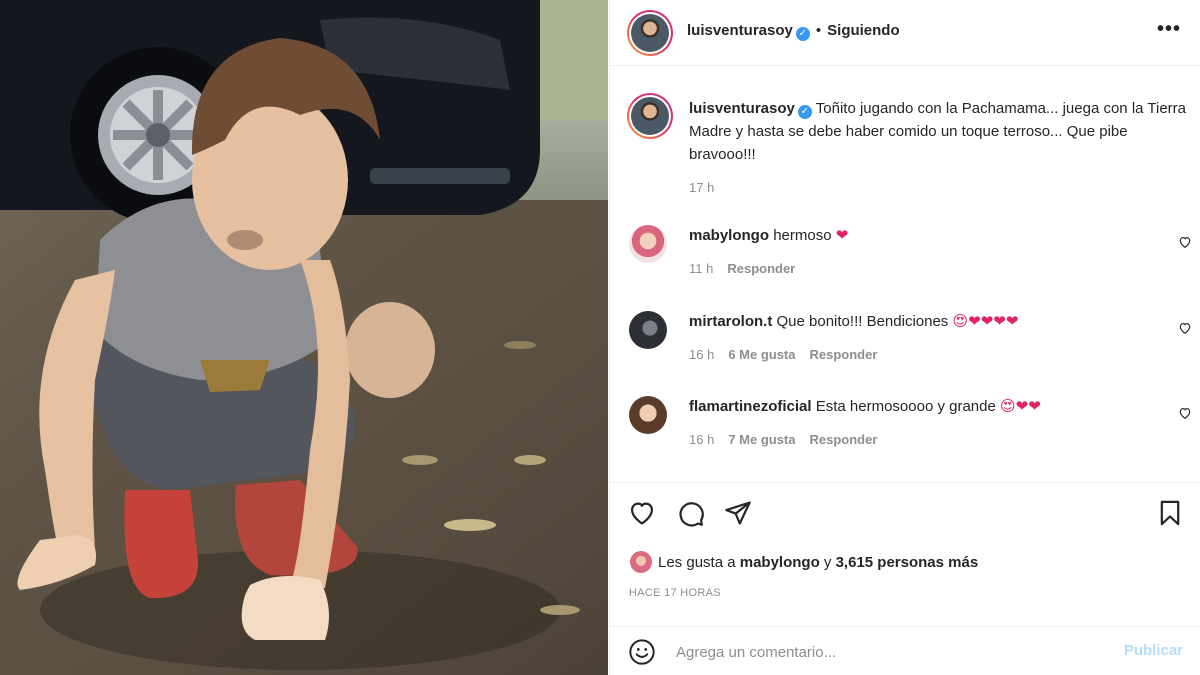  What do you see at coordinates (701, 268) in the screenshot?
I see `comment-time: 11 h` at bounding box center [701, 268].